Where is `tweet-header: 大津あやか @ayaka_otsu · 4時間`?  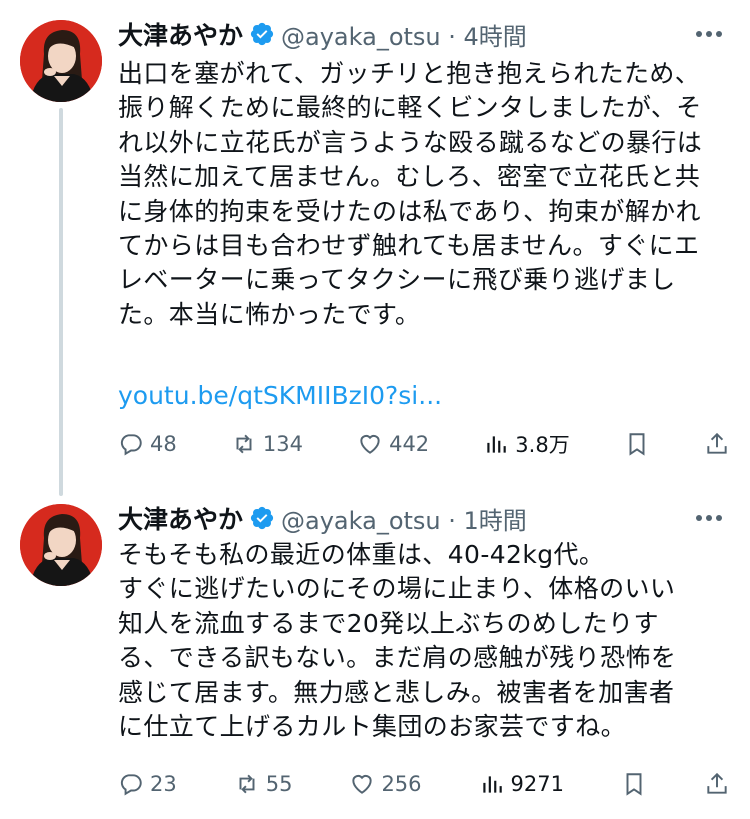
tweet-header: 大津あやか @ayaka_otsu · 4時間 is located at coordinates (322, 34).